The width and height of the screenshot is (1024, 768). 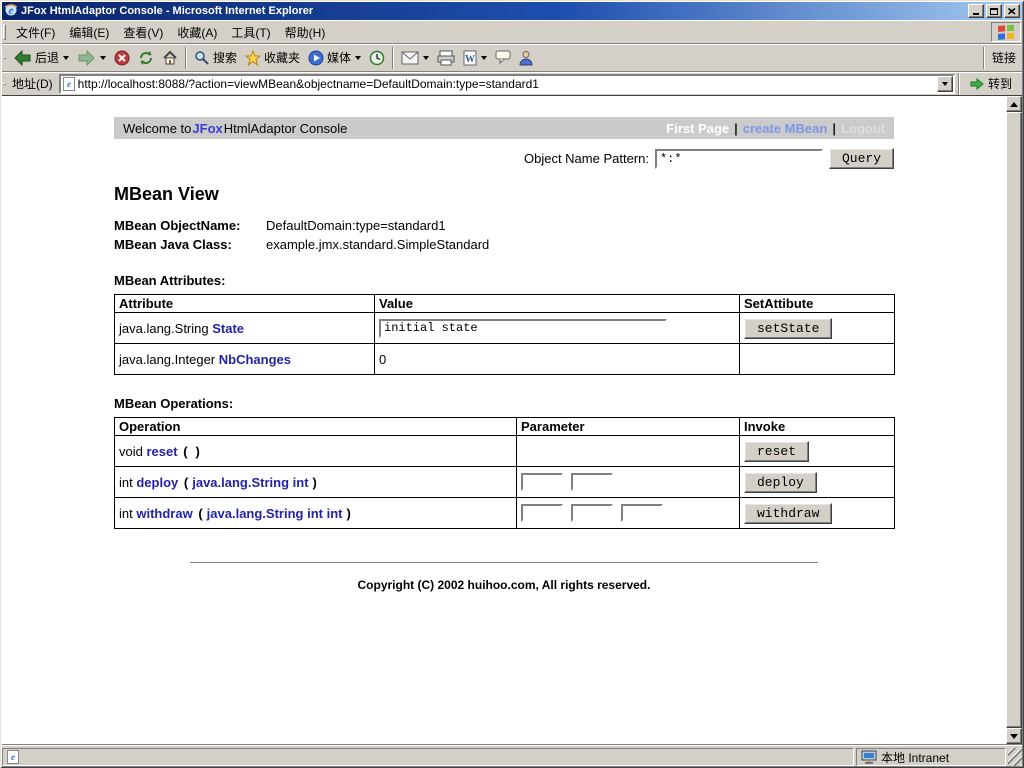 I want to click on attribute-state-link: State, so click(x=228, y=328).